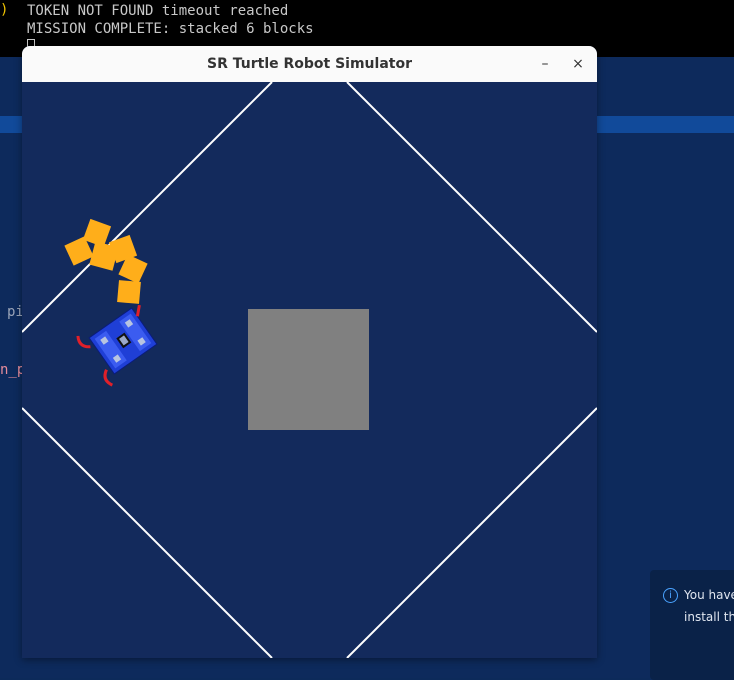 The height and width of the screenshot is (680, 734). Describe the element at coordinates (158, 11) in the screenshot. I see `terminal-line-1: TOKEN NOT FOUND timeout reached` at that location.